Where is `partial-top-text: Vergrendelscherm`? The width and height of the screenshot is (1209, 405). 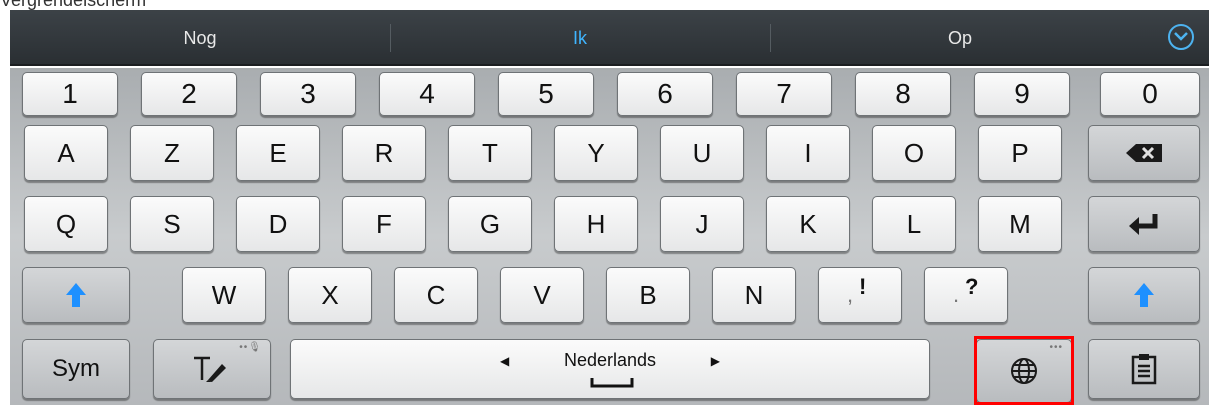 partial-top-text: Vergrendelscherm is located at coordinates (73, 5).